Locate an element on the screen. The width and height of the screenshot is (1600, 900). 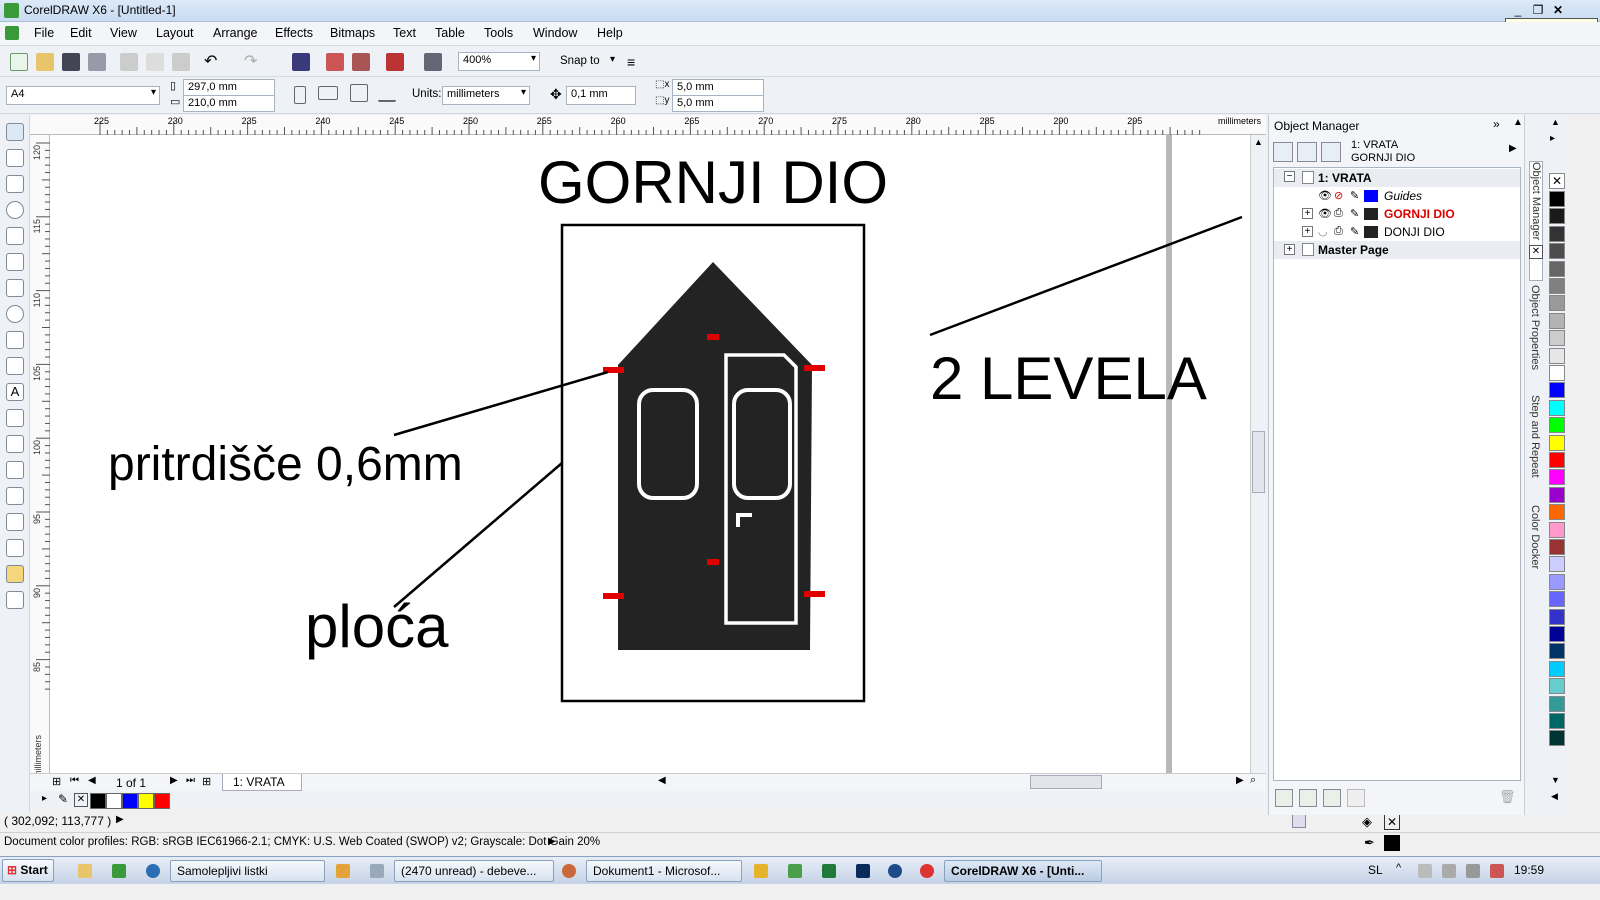
zoom-tool-icon is located at coordinates (15, 210).